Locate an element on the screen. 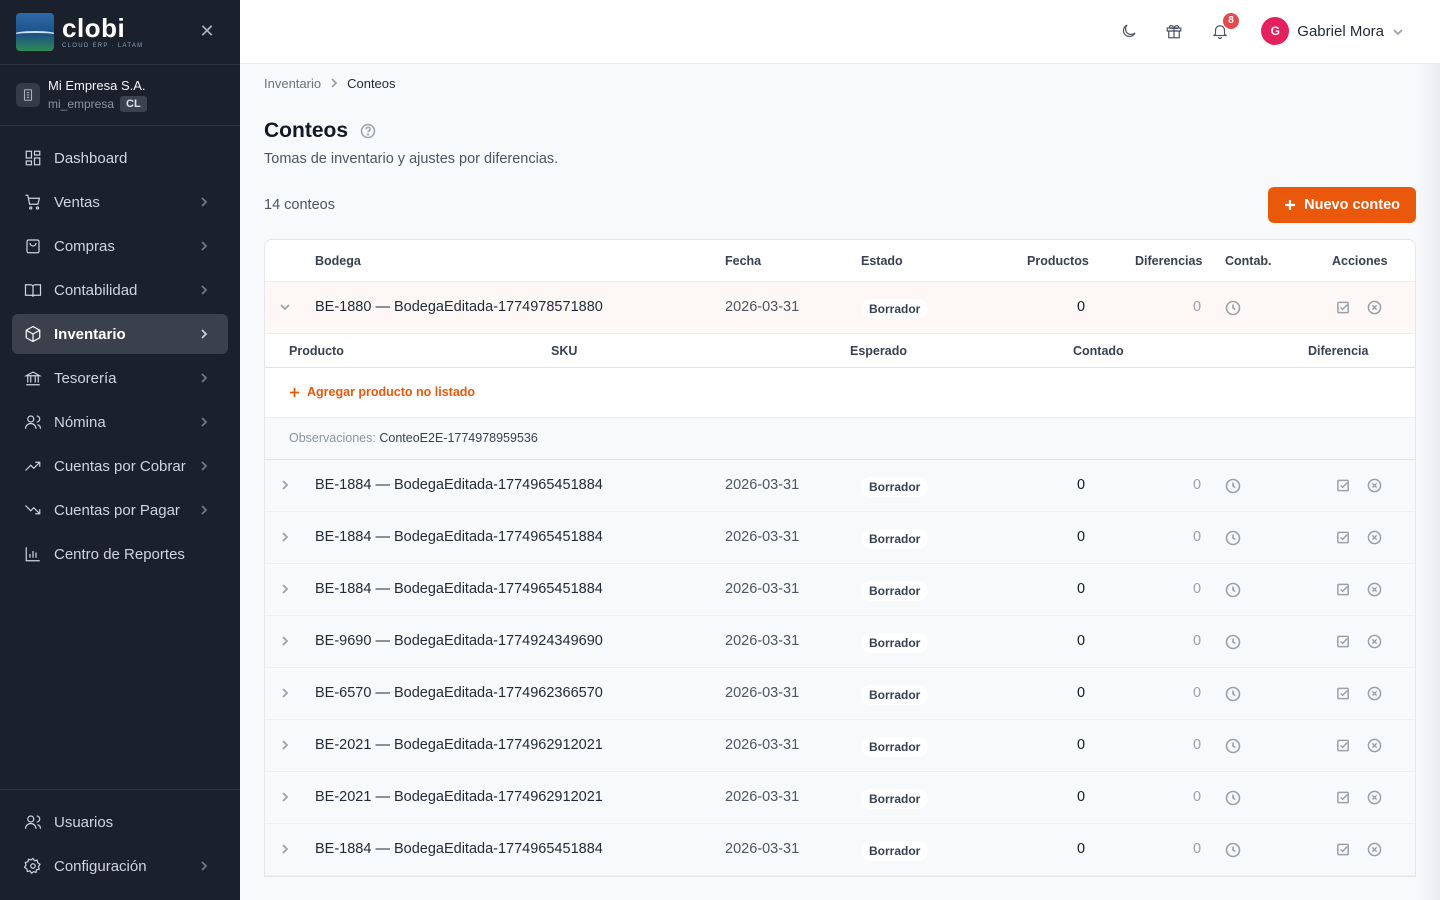 Image resolution: width=1440 pixels, height=900 pixels. shopping-bag-icon is located at coordinates (33, 246).